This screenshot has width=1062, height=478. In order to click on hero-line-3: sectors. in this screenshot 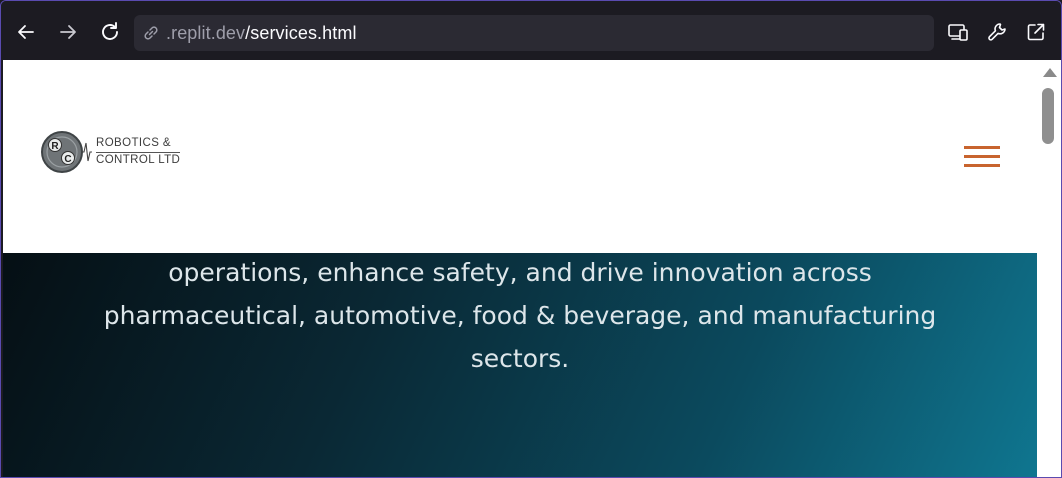, I will do `click(520, 358)`.